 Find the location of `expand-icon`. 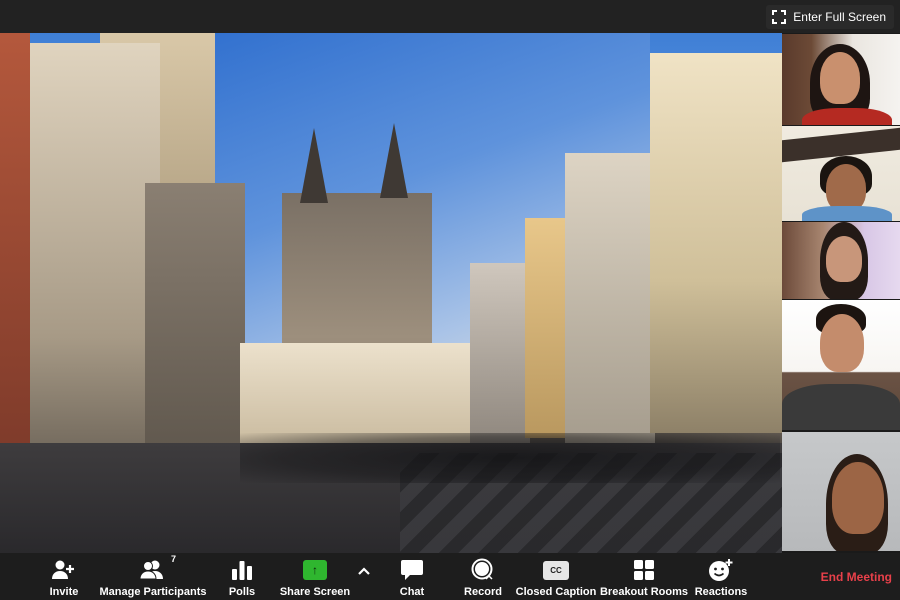

expand-icon is located at coordinates (779, 17).